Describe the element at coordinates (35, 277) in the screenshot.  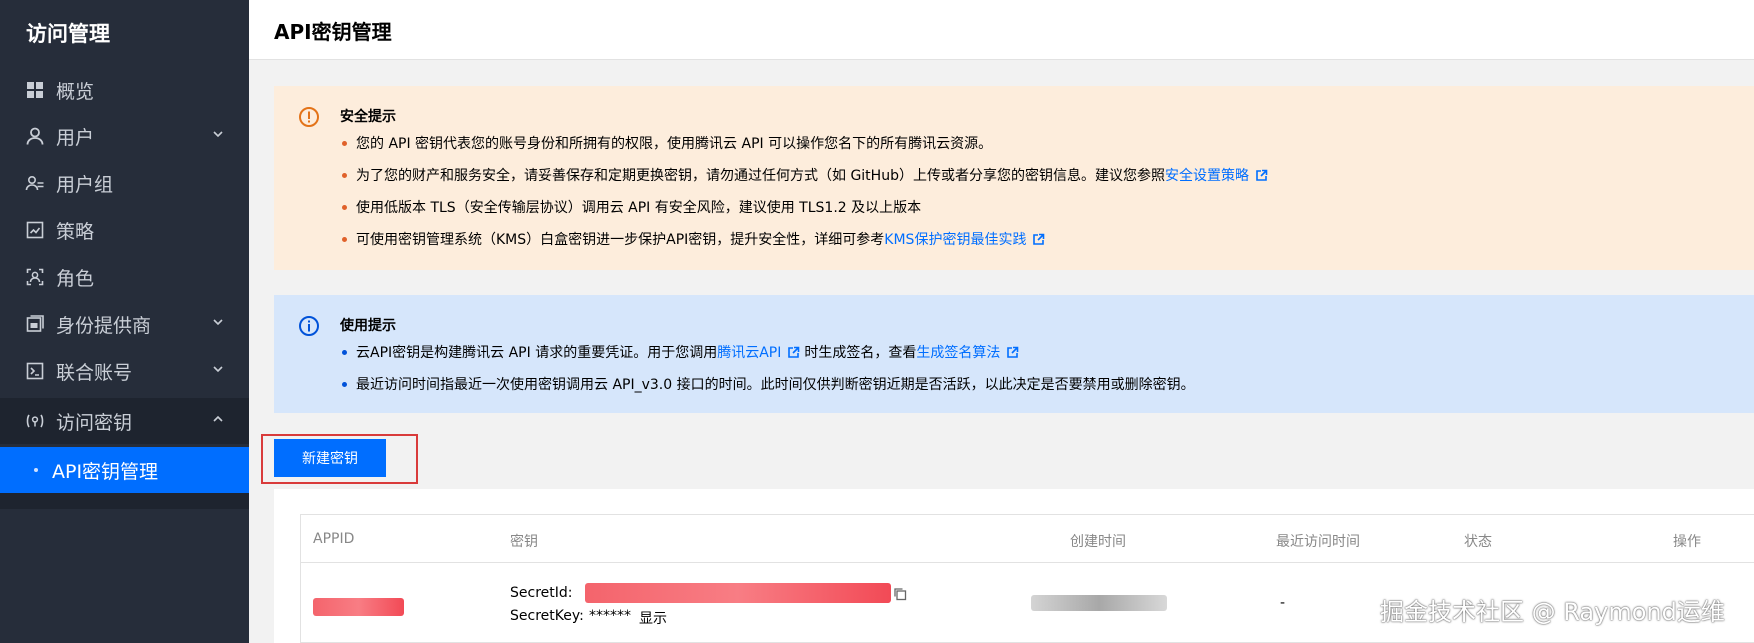
I see `role-icon` at that location.